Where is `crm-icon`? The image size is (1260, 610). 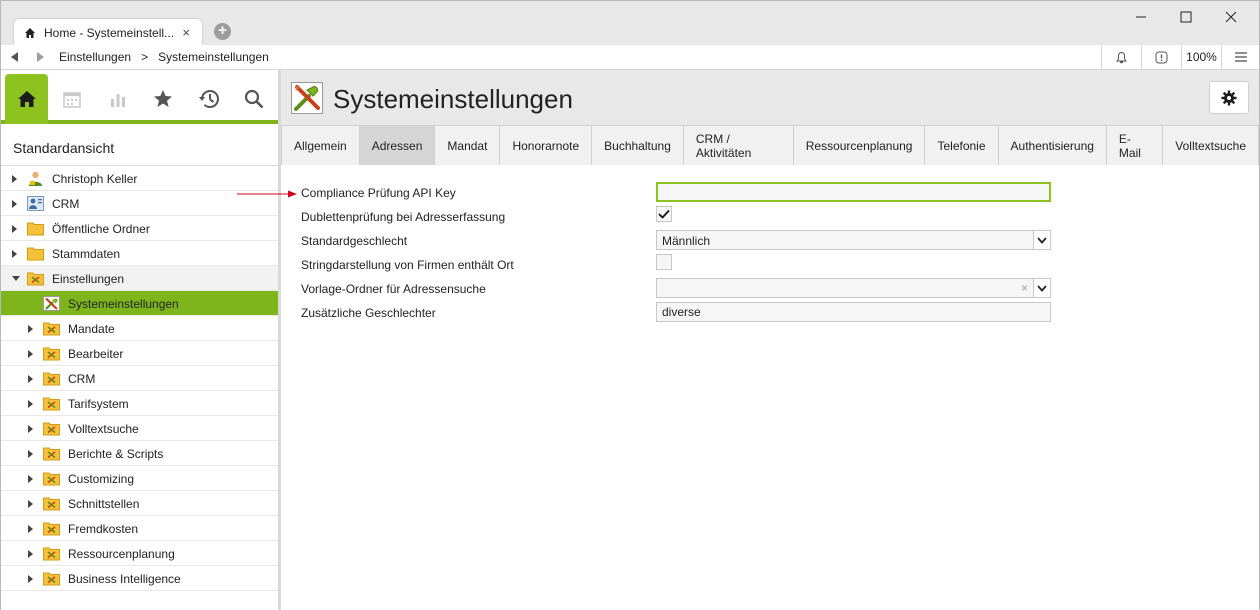 crm-icon is located at coordinates (35, 203).